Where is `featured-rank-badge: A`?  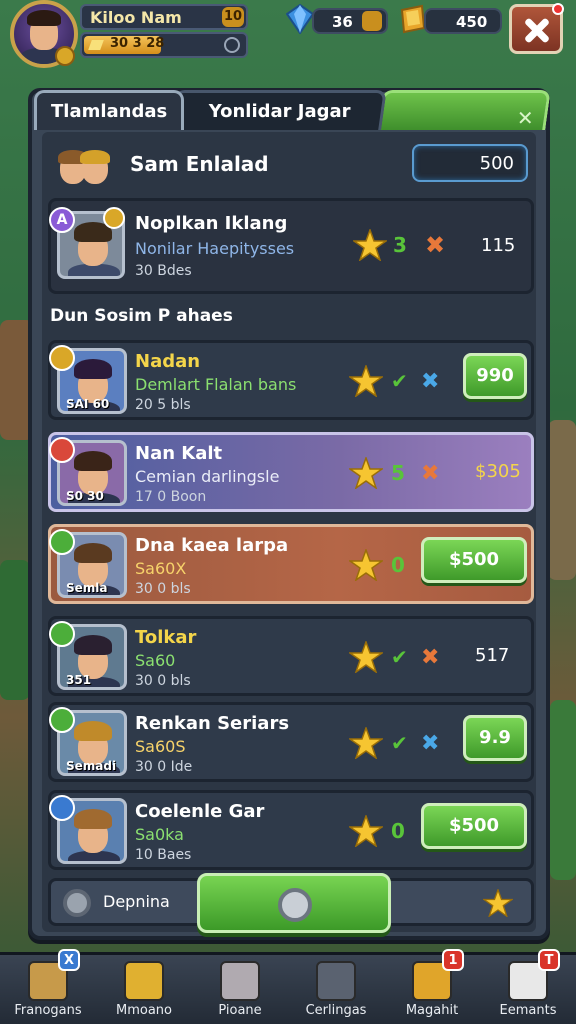 featured-rank-badge: A is located at coordinates (62, 220).